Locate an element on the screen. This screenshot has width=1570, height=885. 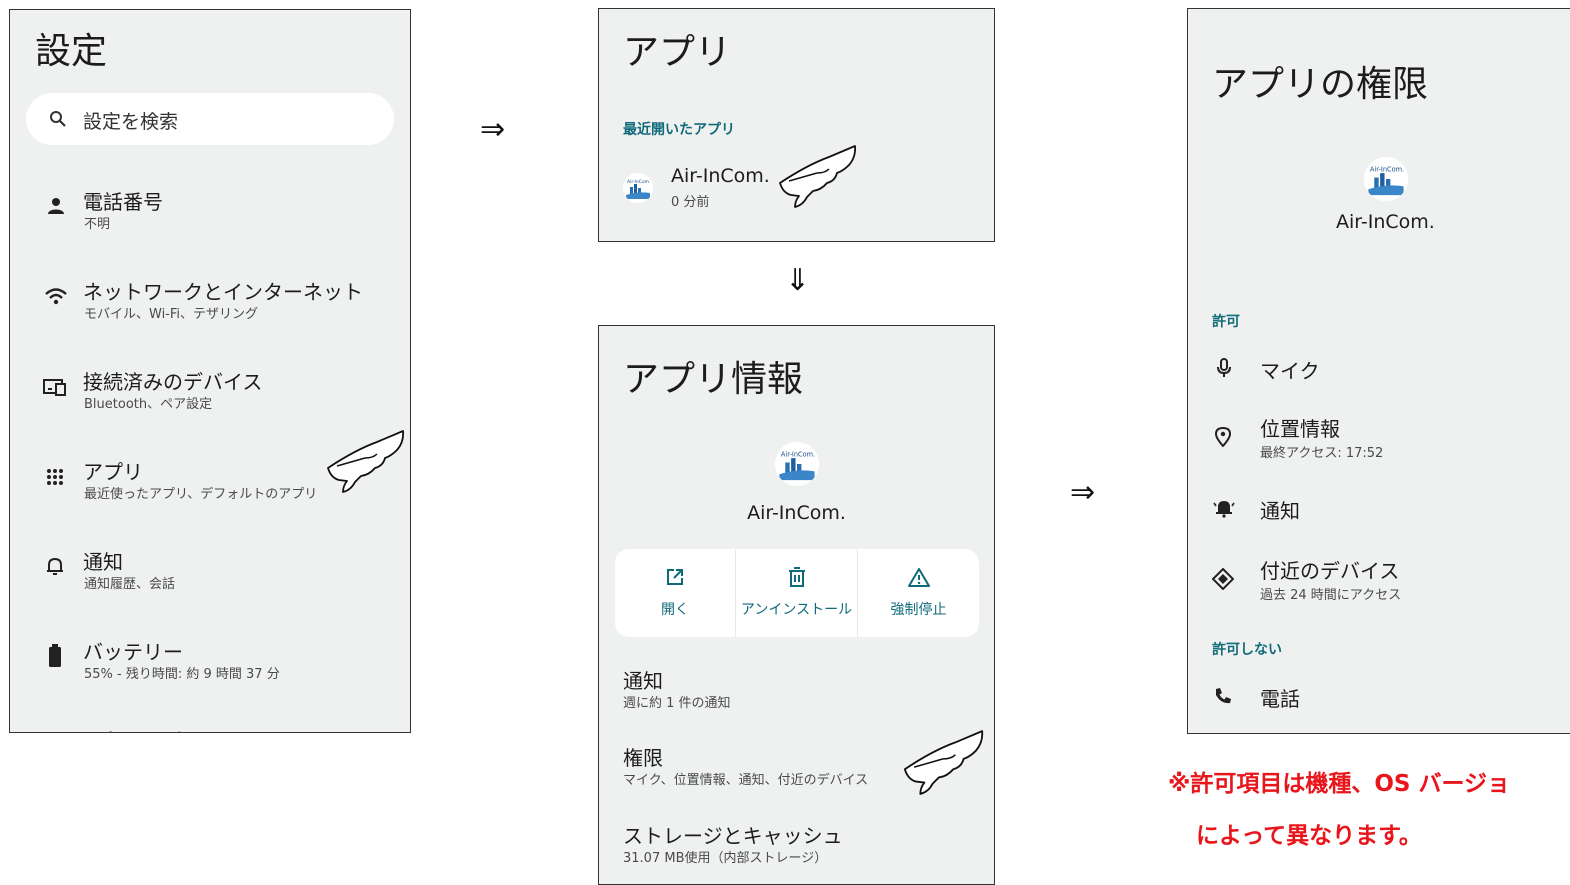
open-button: 開く is located at coordinates (675, 593).